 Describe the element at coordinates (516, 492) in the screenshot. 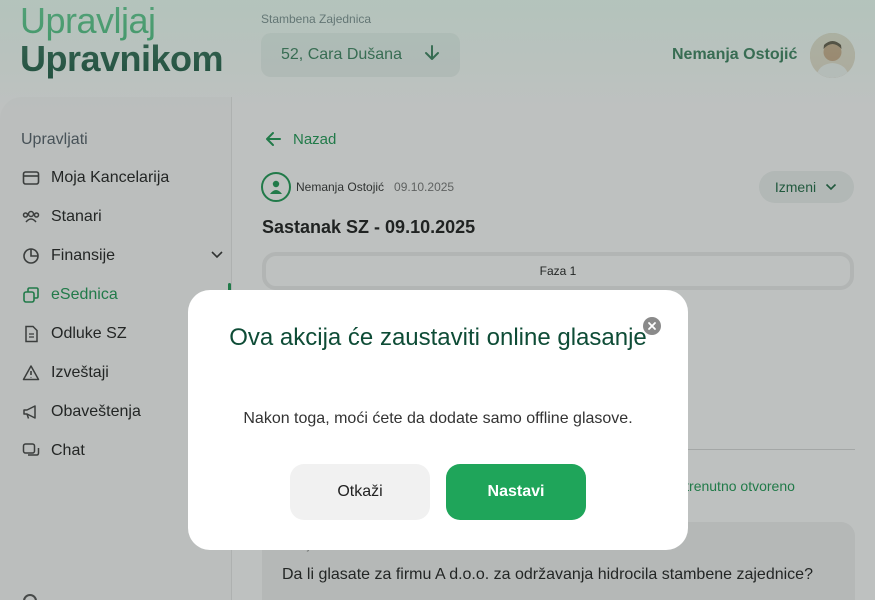

I see `continue-button: Nastavi` at that location.